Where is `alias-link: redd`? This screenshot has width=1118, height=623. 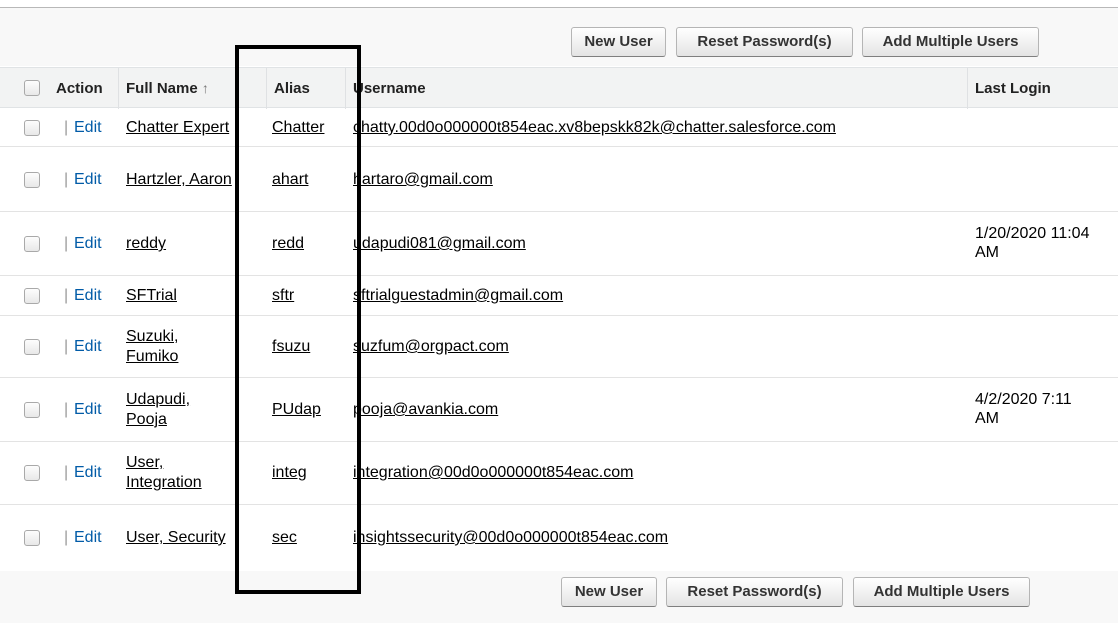
alias-link: redd is located at coordinates (288, 243).